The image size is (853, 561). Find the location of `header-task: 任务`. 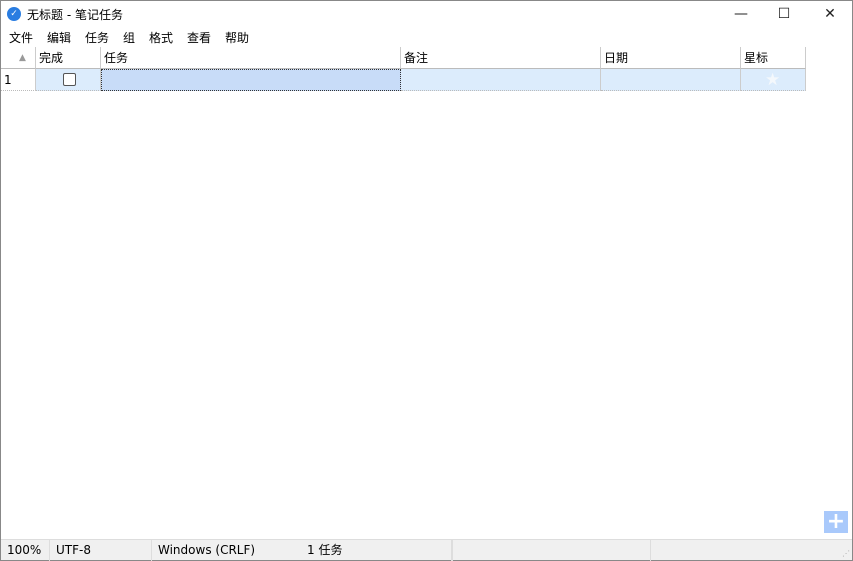

header-task: 任务 is located at coordinates (251, 58).